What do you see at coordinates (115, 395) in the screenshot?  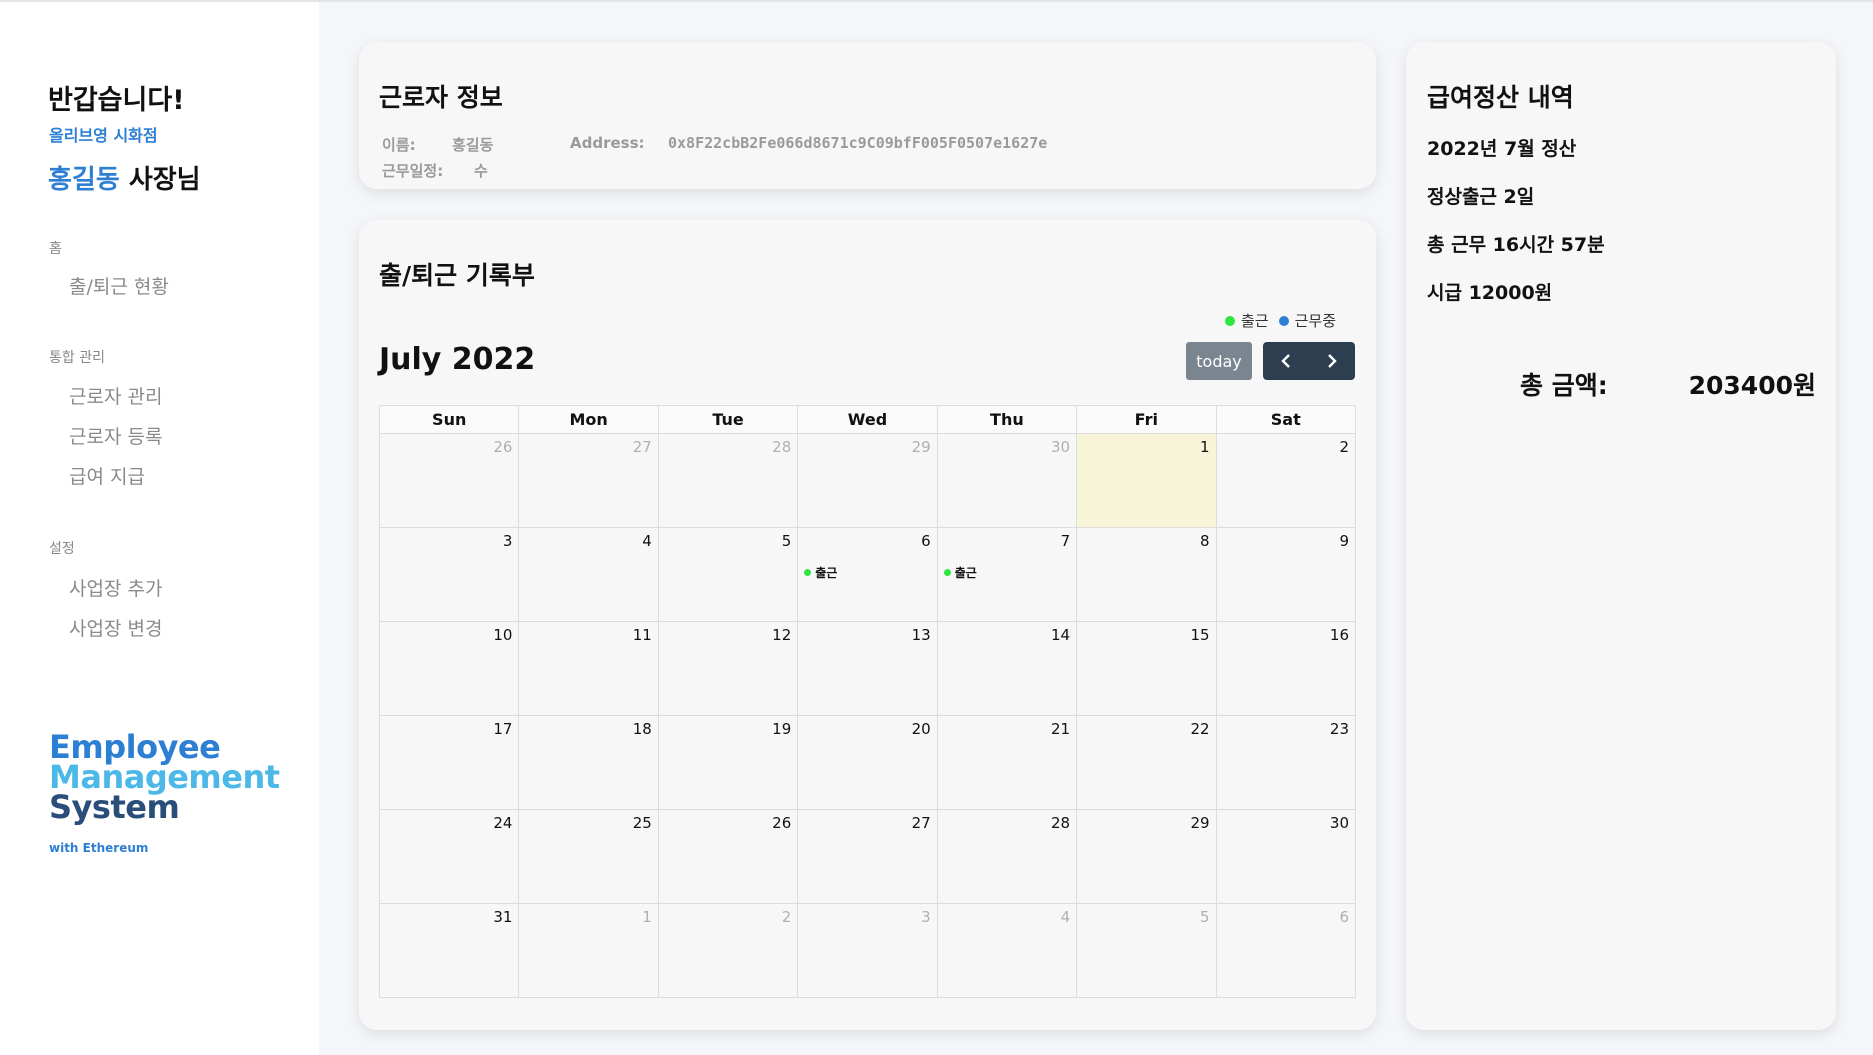 I see `sidebar-item-worker-management: 근로자 관리` at bounding box center [115, 395].